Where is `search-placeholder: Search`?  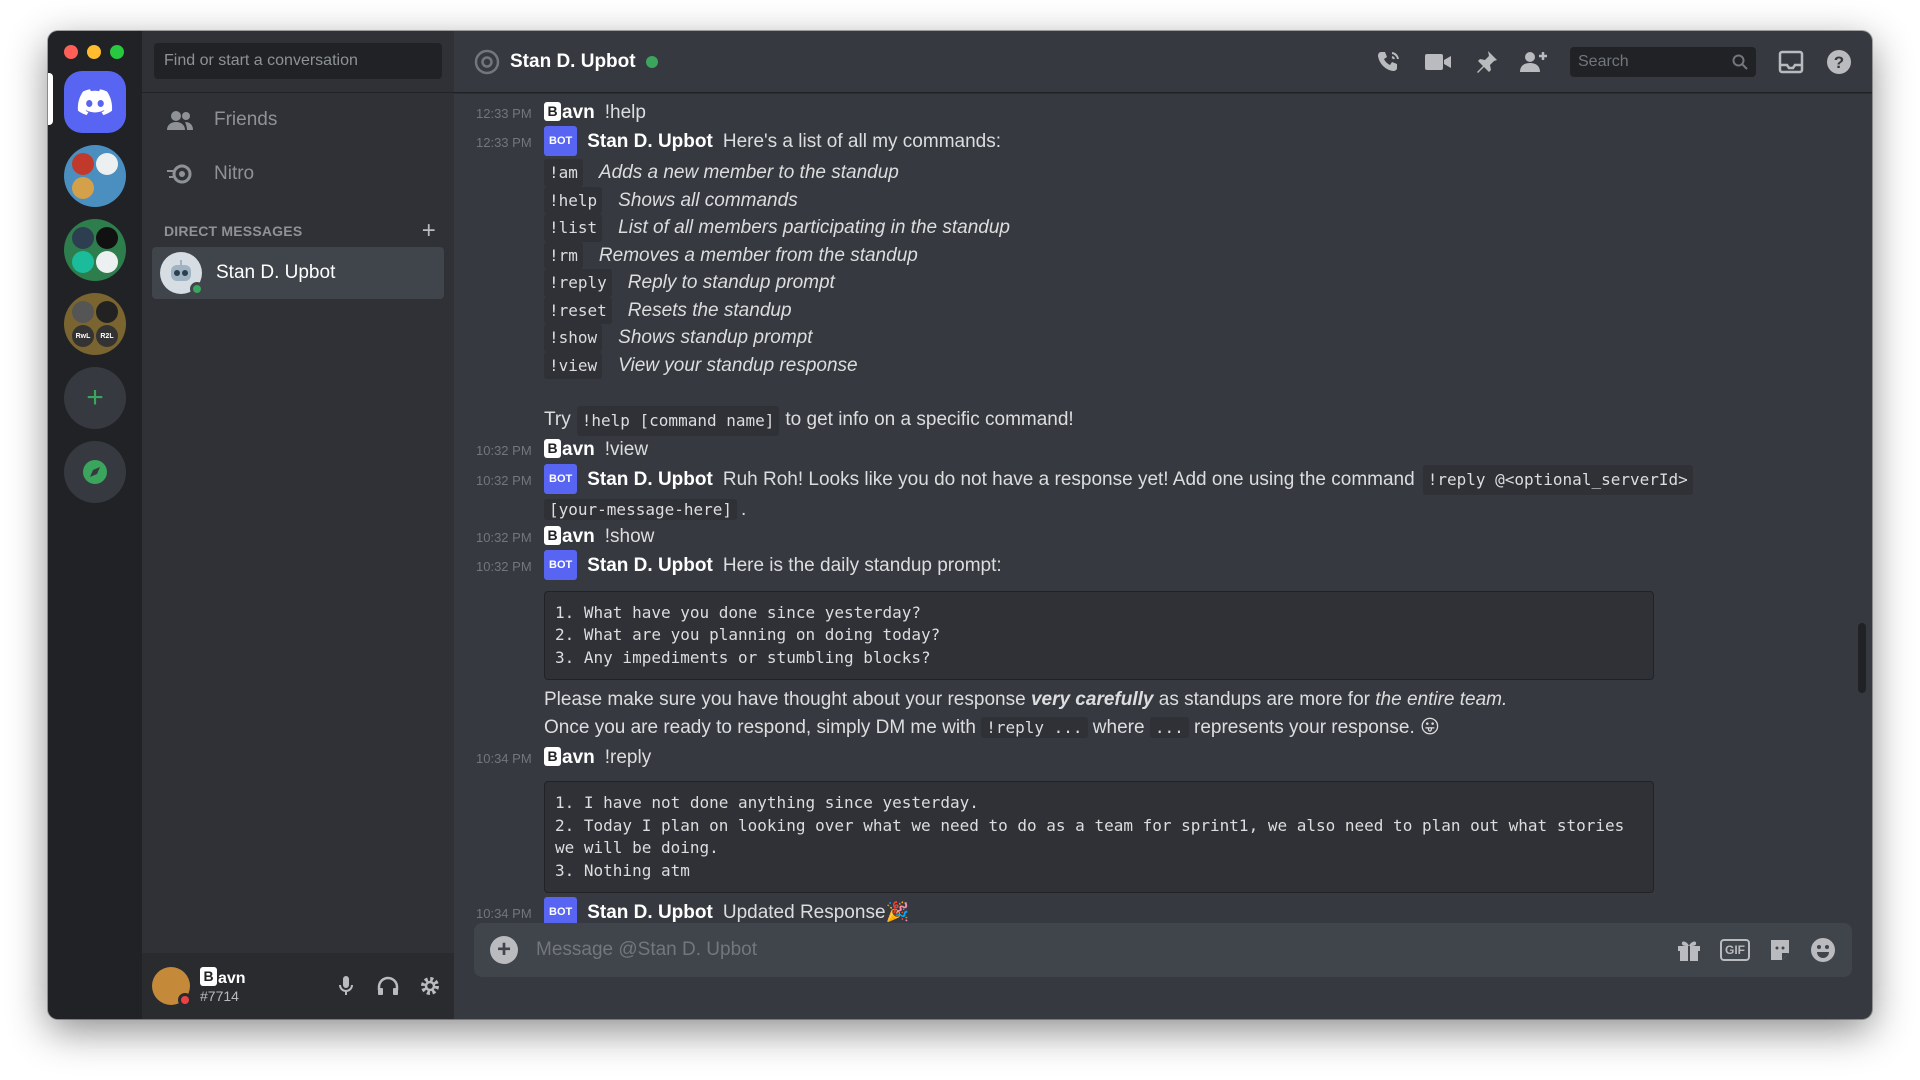
search-placeholder: Search is located at coordinates (1603, 61).